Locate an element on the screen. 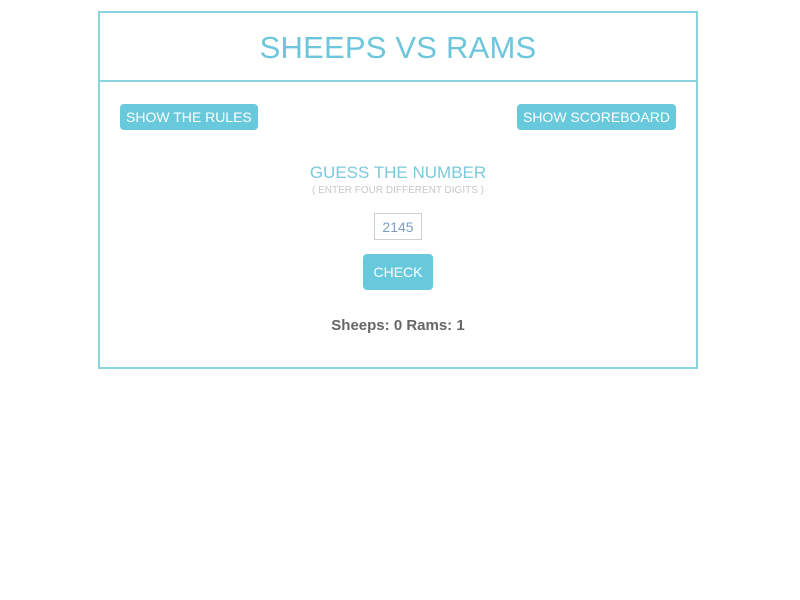 This screenshot has height=600, width=800. header: SHEEPS VS RAMS is located at coordinates (398, 47).